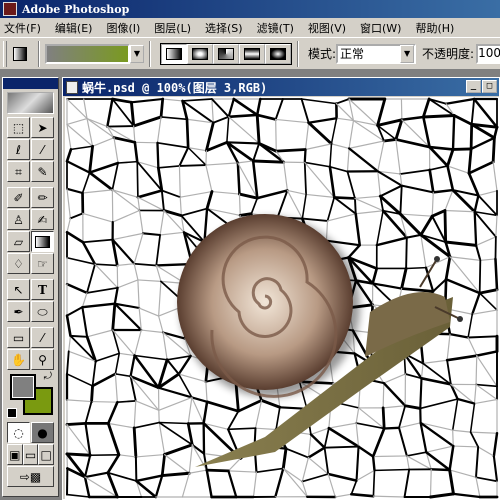  I want to click on history-brush-tool: ✍, so click(42, 219).